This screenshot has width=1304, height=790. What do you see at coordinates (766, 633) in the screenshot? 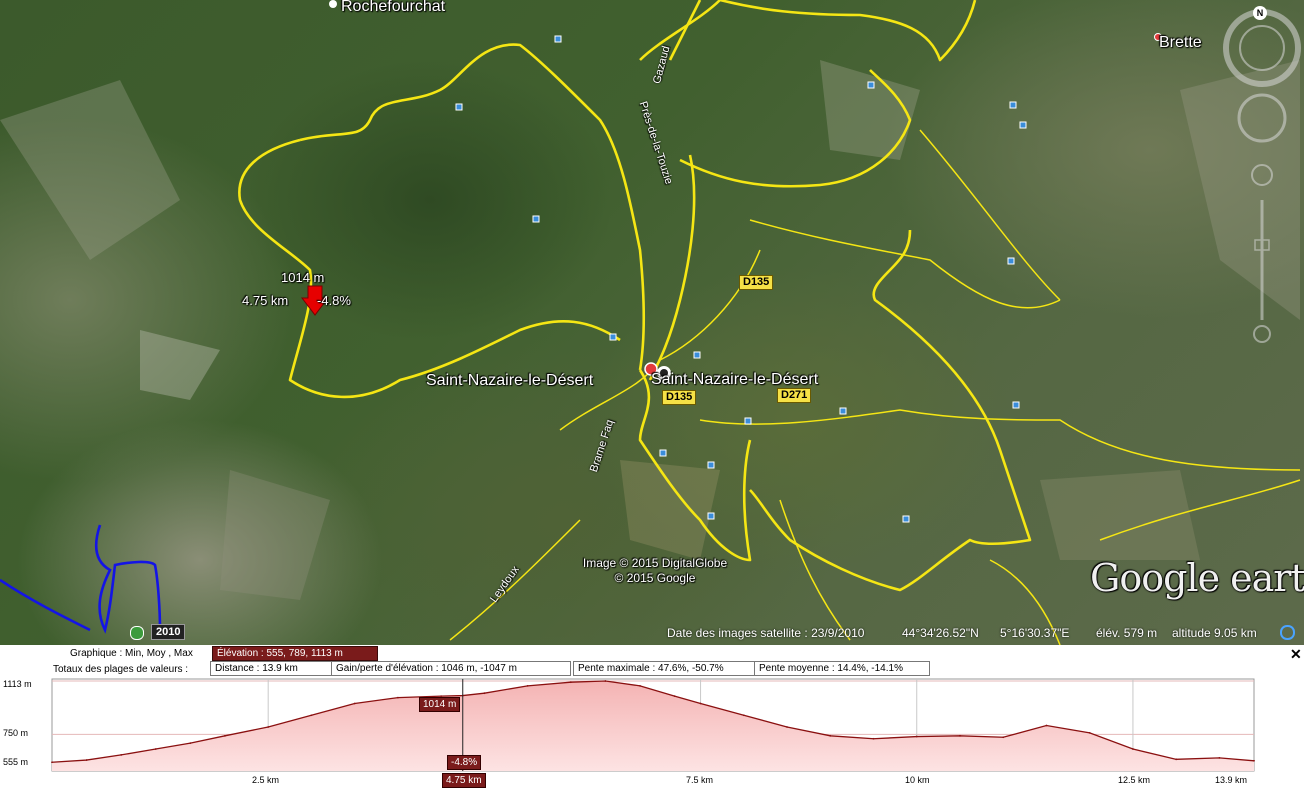
I see `status-imagery-date: Date des images satellite : 23/9/2010` at bounding box center [766, 633].